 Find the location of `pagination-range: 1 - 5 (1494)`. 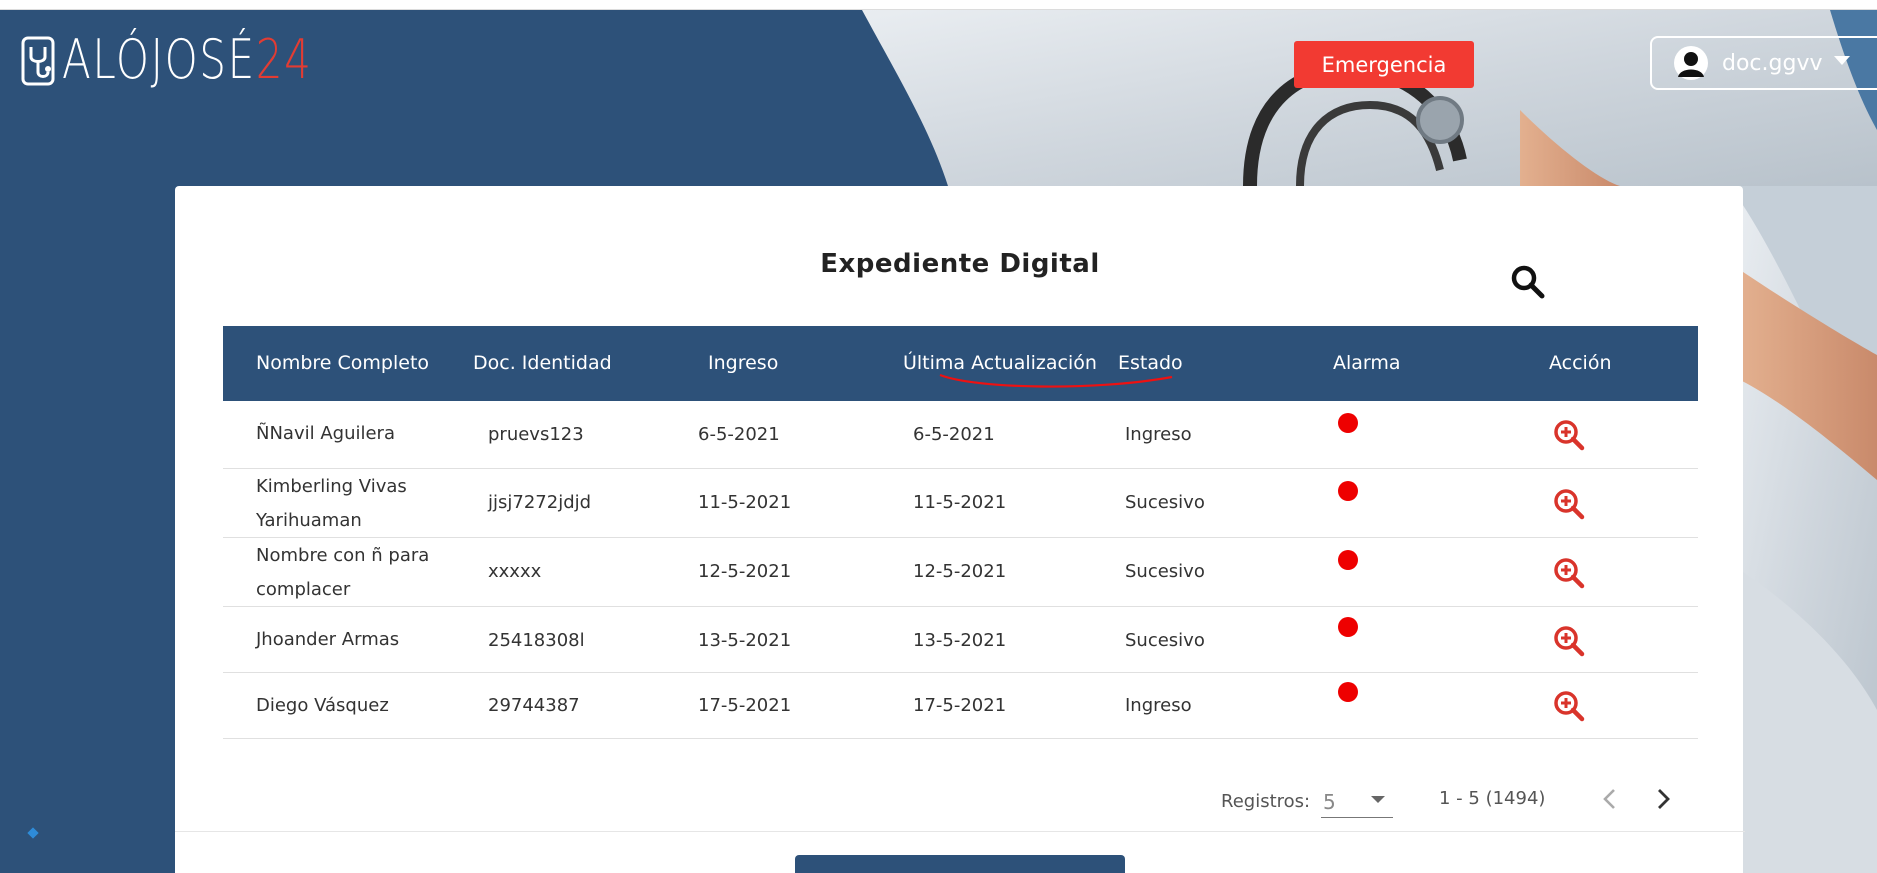

pagination-range: 1 - 5 (1494) is located at coordinates (1492, 798).